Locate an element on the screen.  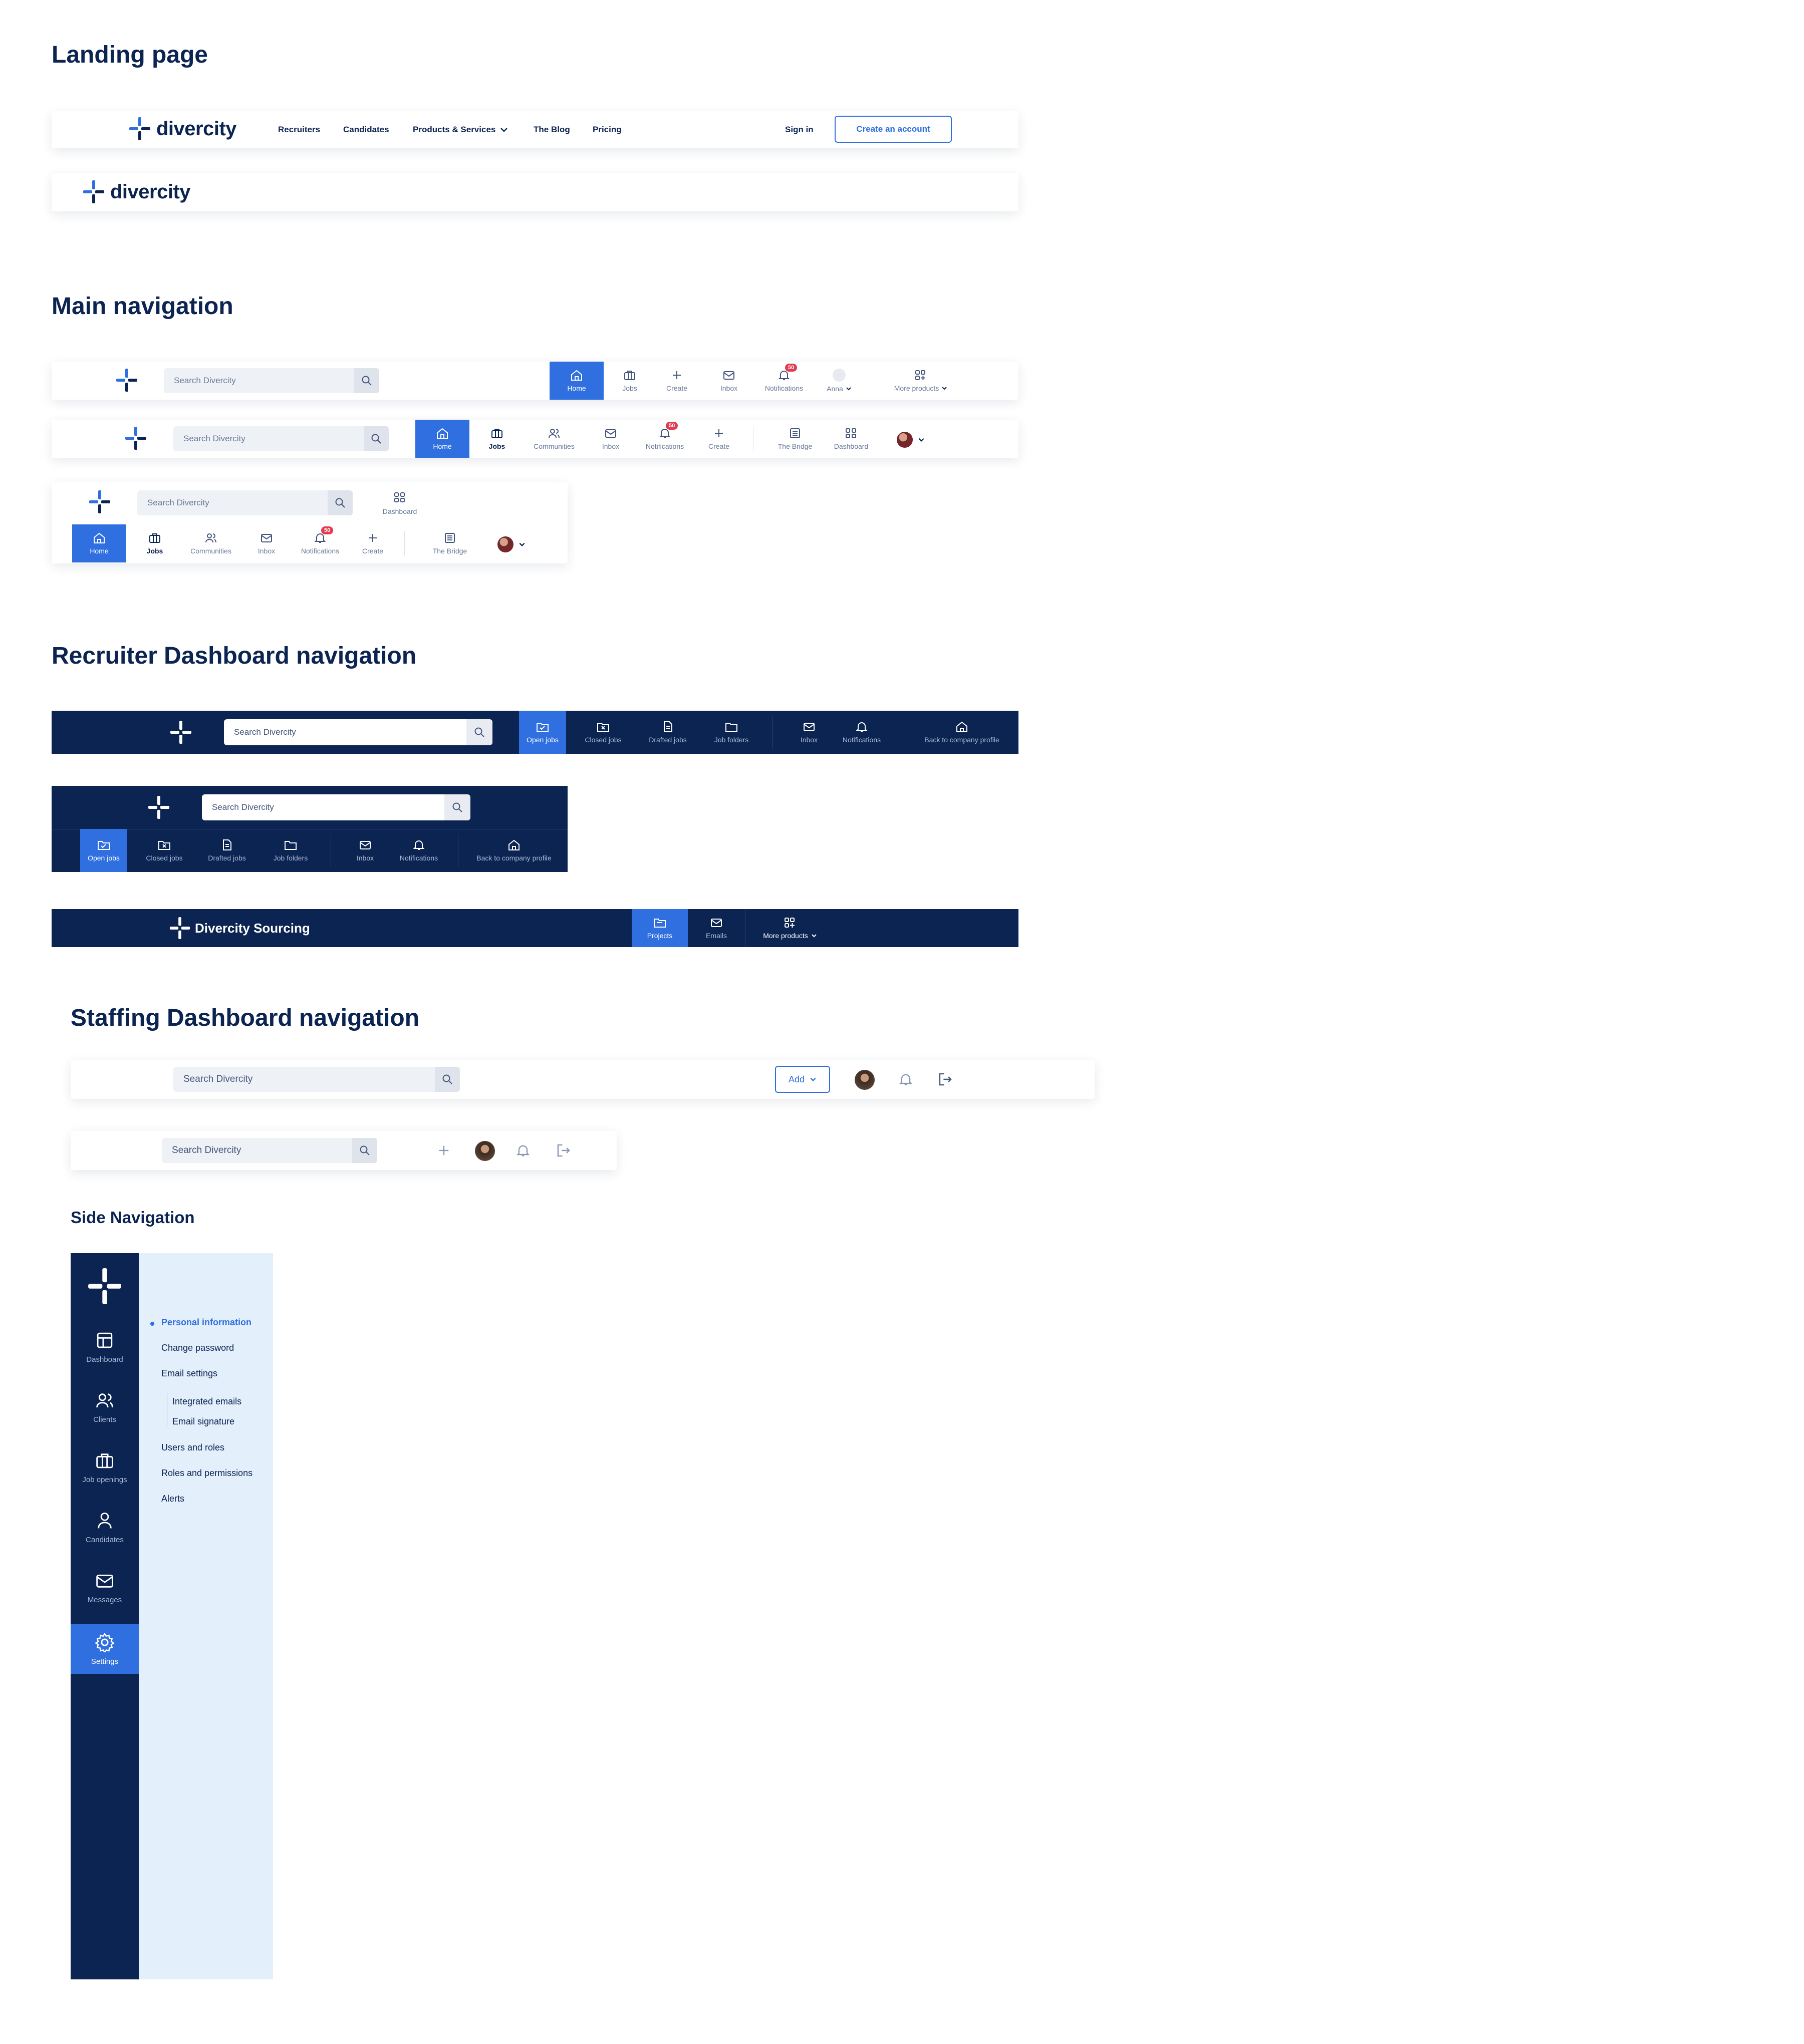
subnav-personal-information: Personal information is located at coordinates (206, 1322).